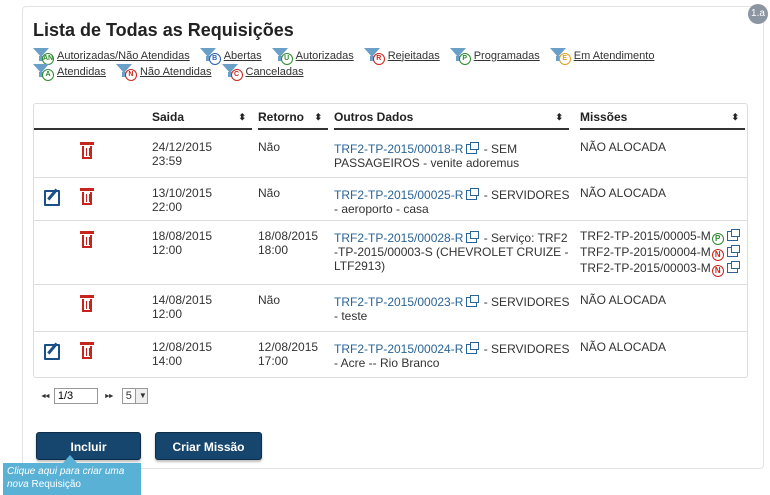 This screenshot has width=770, height=495. I want to click on criar-missao-button: Criar Missão, so click(208, 446).